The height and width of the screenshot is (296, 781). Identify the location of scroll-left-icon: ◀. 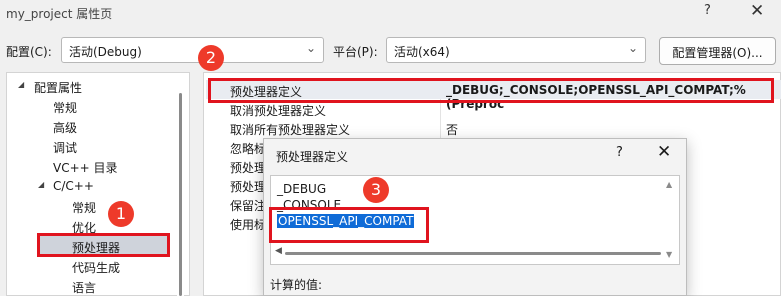
(278, 251).